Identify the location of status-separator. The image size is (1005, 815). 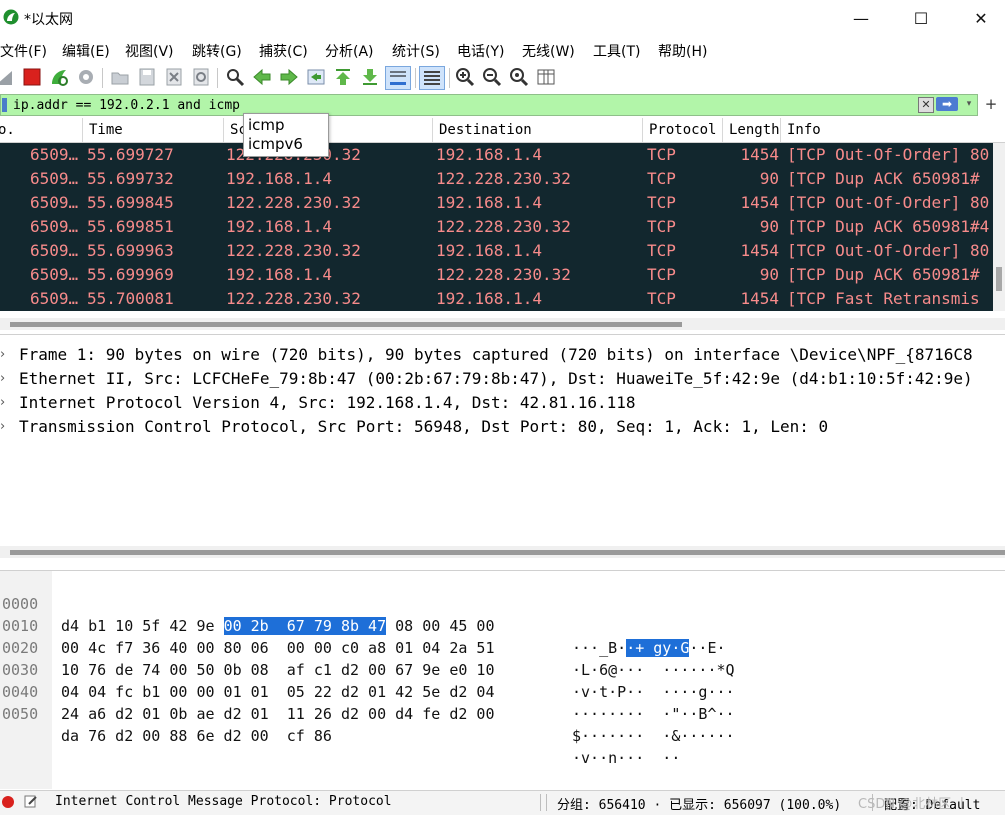
(540, 802).